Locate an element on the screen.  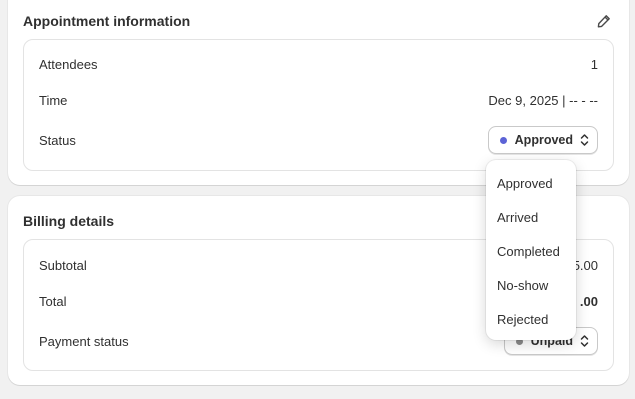
status-option-no-show: No-show is located at coordinates (522, 285).